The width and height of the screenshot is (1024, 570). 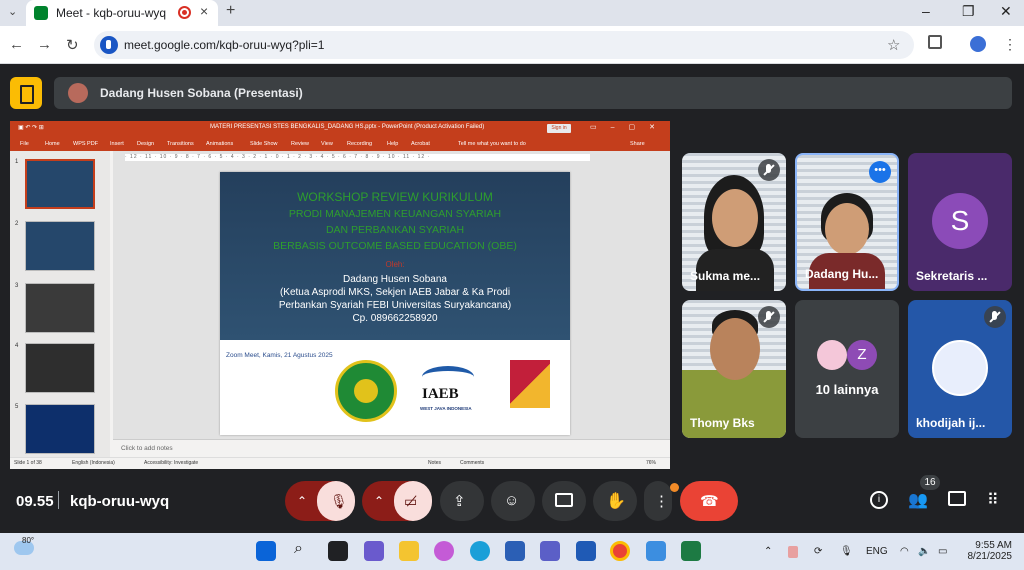 What do you see at coordinates (28, 463) in the screenshot?
I see `status-slide: Slide 1 of 38` at bounding box center [28, 463].